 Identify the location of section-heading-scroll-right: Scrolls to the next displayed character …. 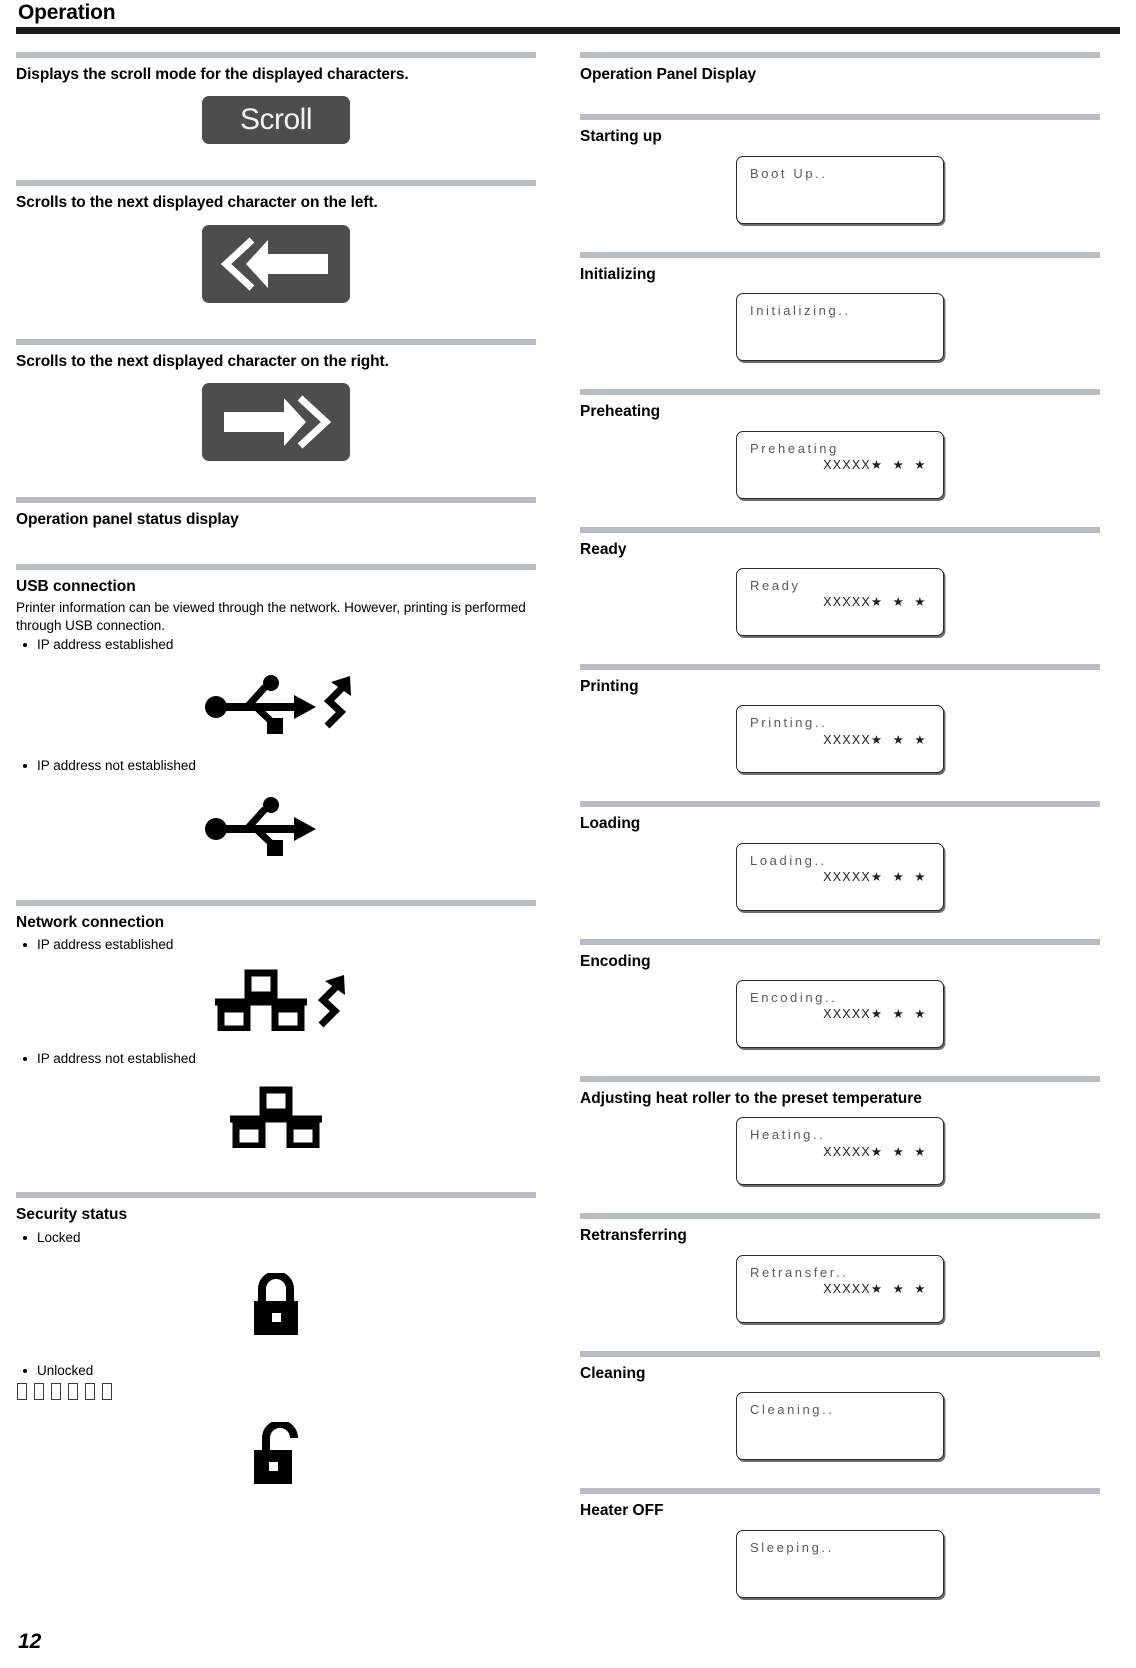
(202, 361).